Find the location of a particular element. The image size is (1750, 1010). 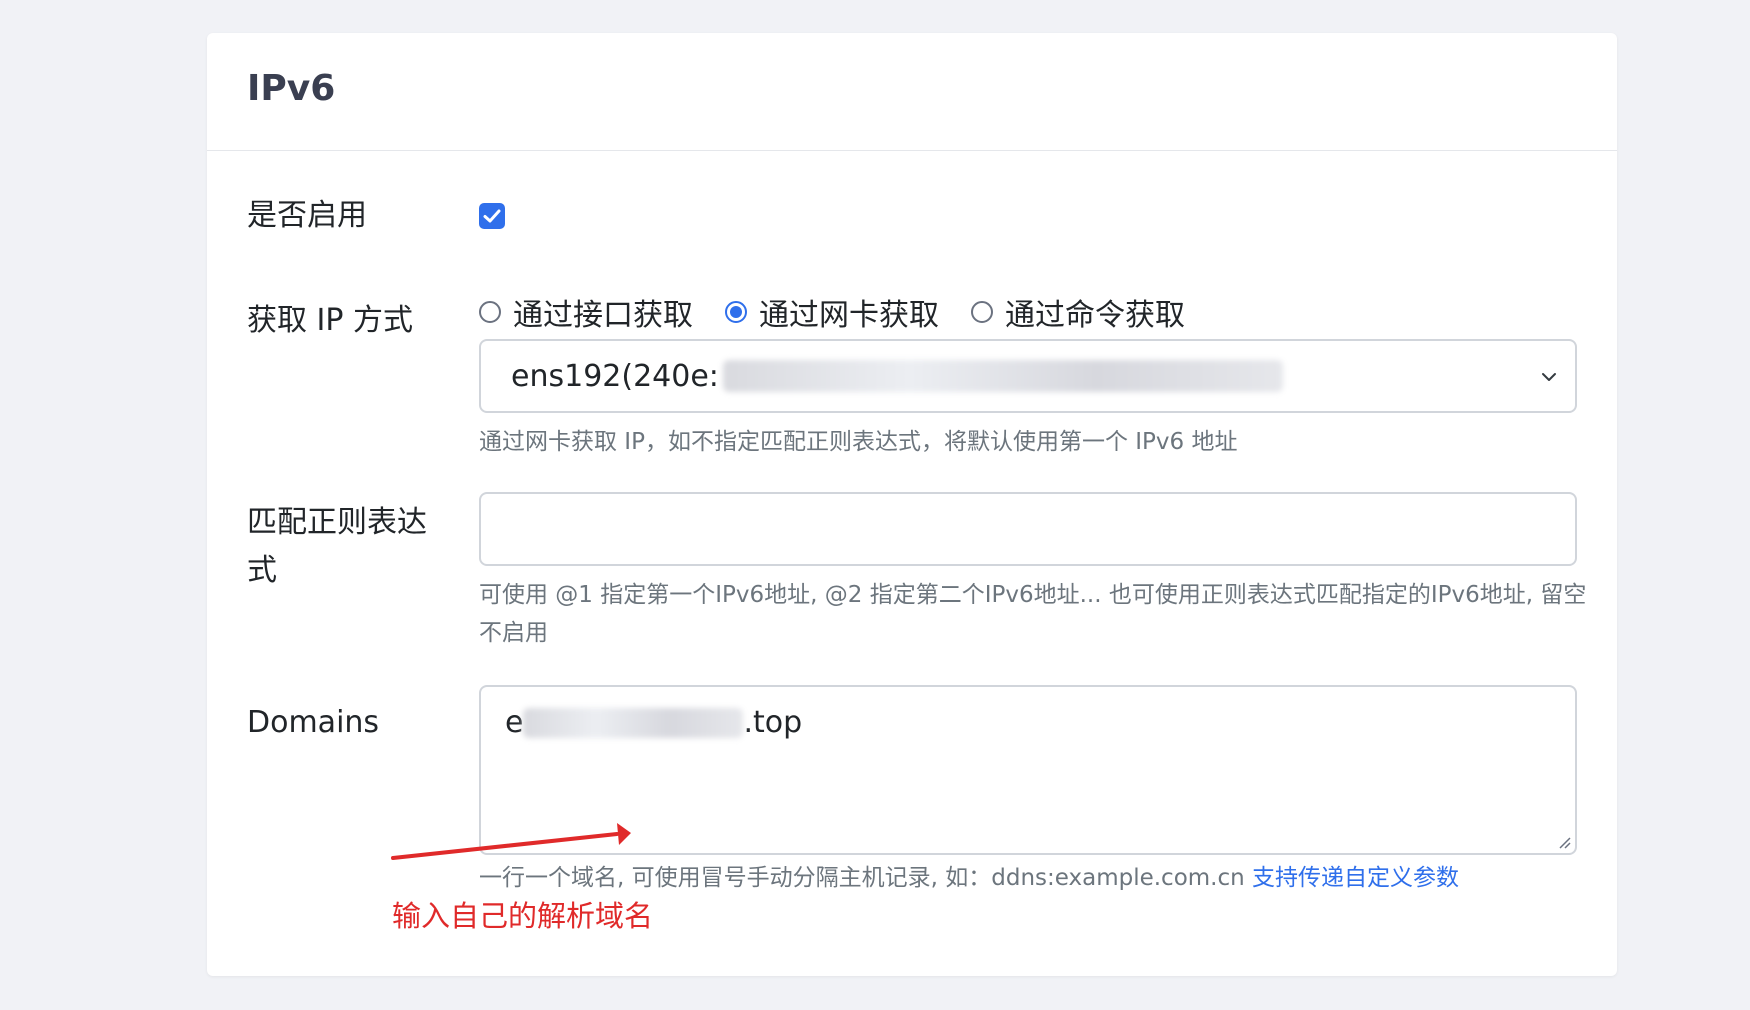

domains-value-prefix: e is located at coordinates (514, 722).